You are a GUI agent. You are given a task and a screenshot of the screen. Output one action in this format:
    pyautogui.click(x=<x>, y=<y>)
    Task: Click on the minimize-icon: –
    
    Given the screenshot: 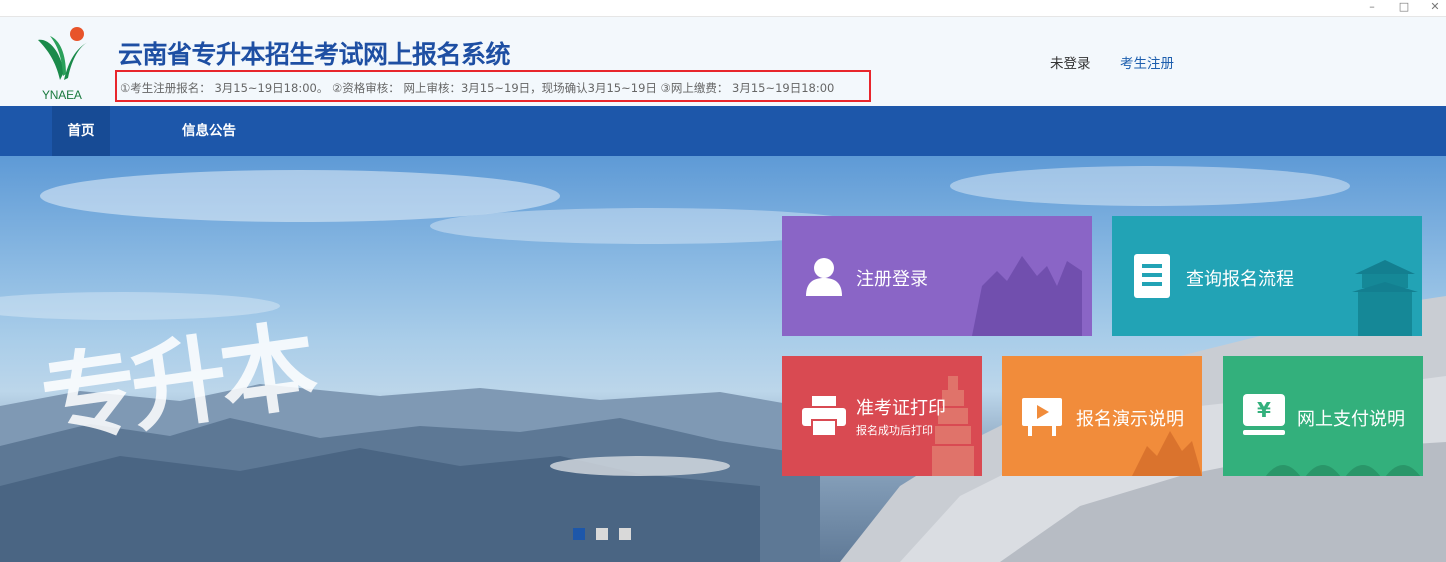 What is the action you would take?
    pyautogui.click(x=1372, y=8)
    